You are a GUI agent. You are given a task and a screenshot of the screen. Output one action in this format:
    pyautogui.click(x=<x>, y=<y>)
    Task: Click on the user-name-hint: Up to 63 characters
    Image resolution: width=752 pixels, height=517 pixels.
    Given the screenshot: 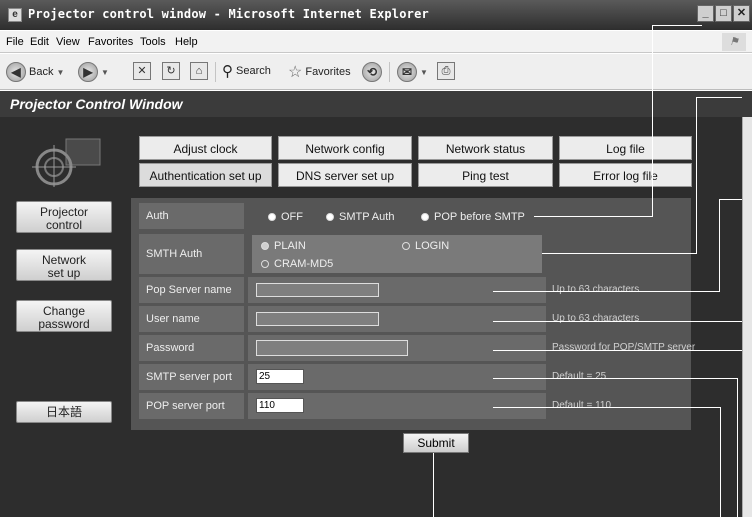 What is the action you would take?
    pyautogui.click(x=596, y=318)
    